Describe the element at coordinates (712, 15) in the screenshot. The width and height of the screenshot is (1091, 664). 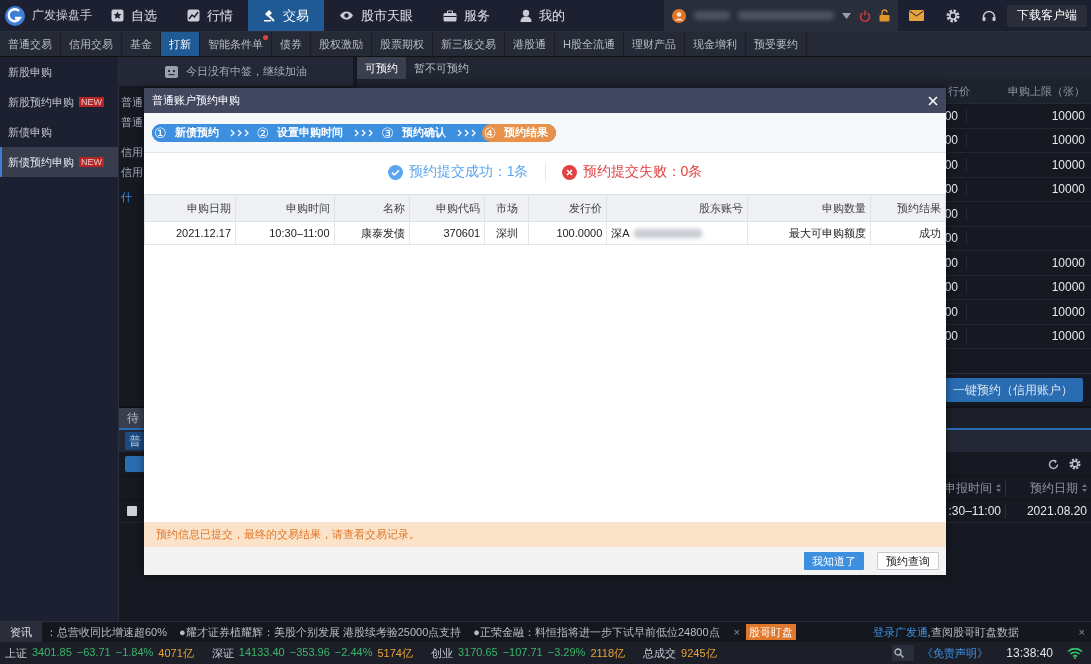
I see `redacted-name` at that location.